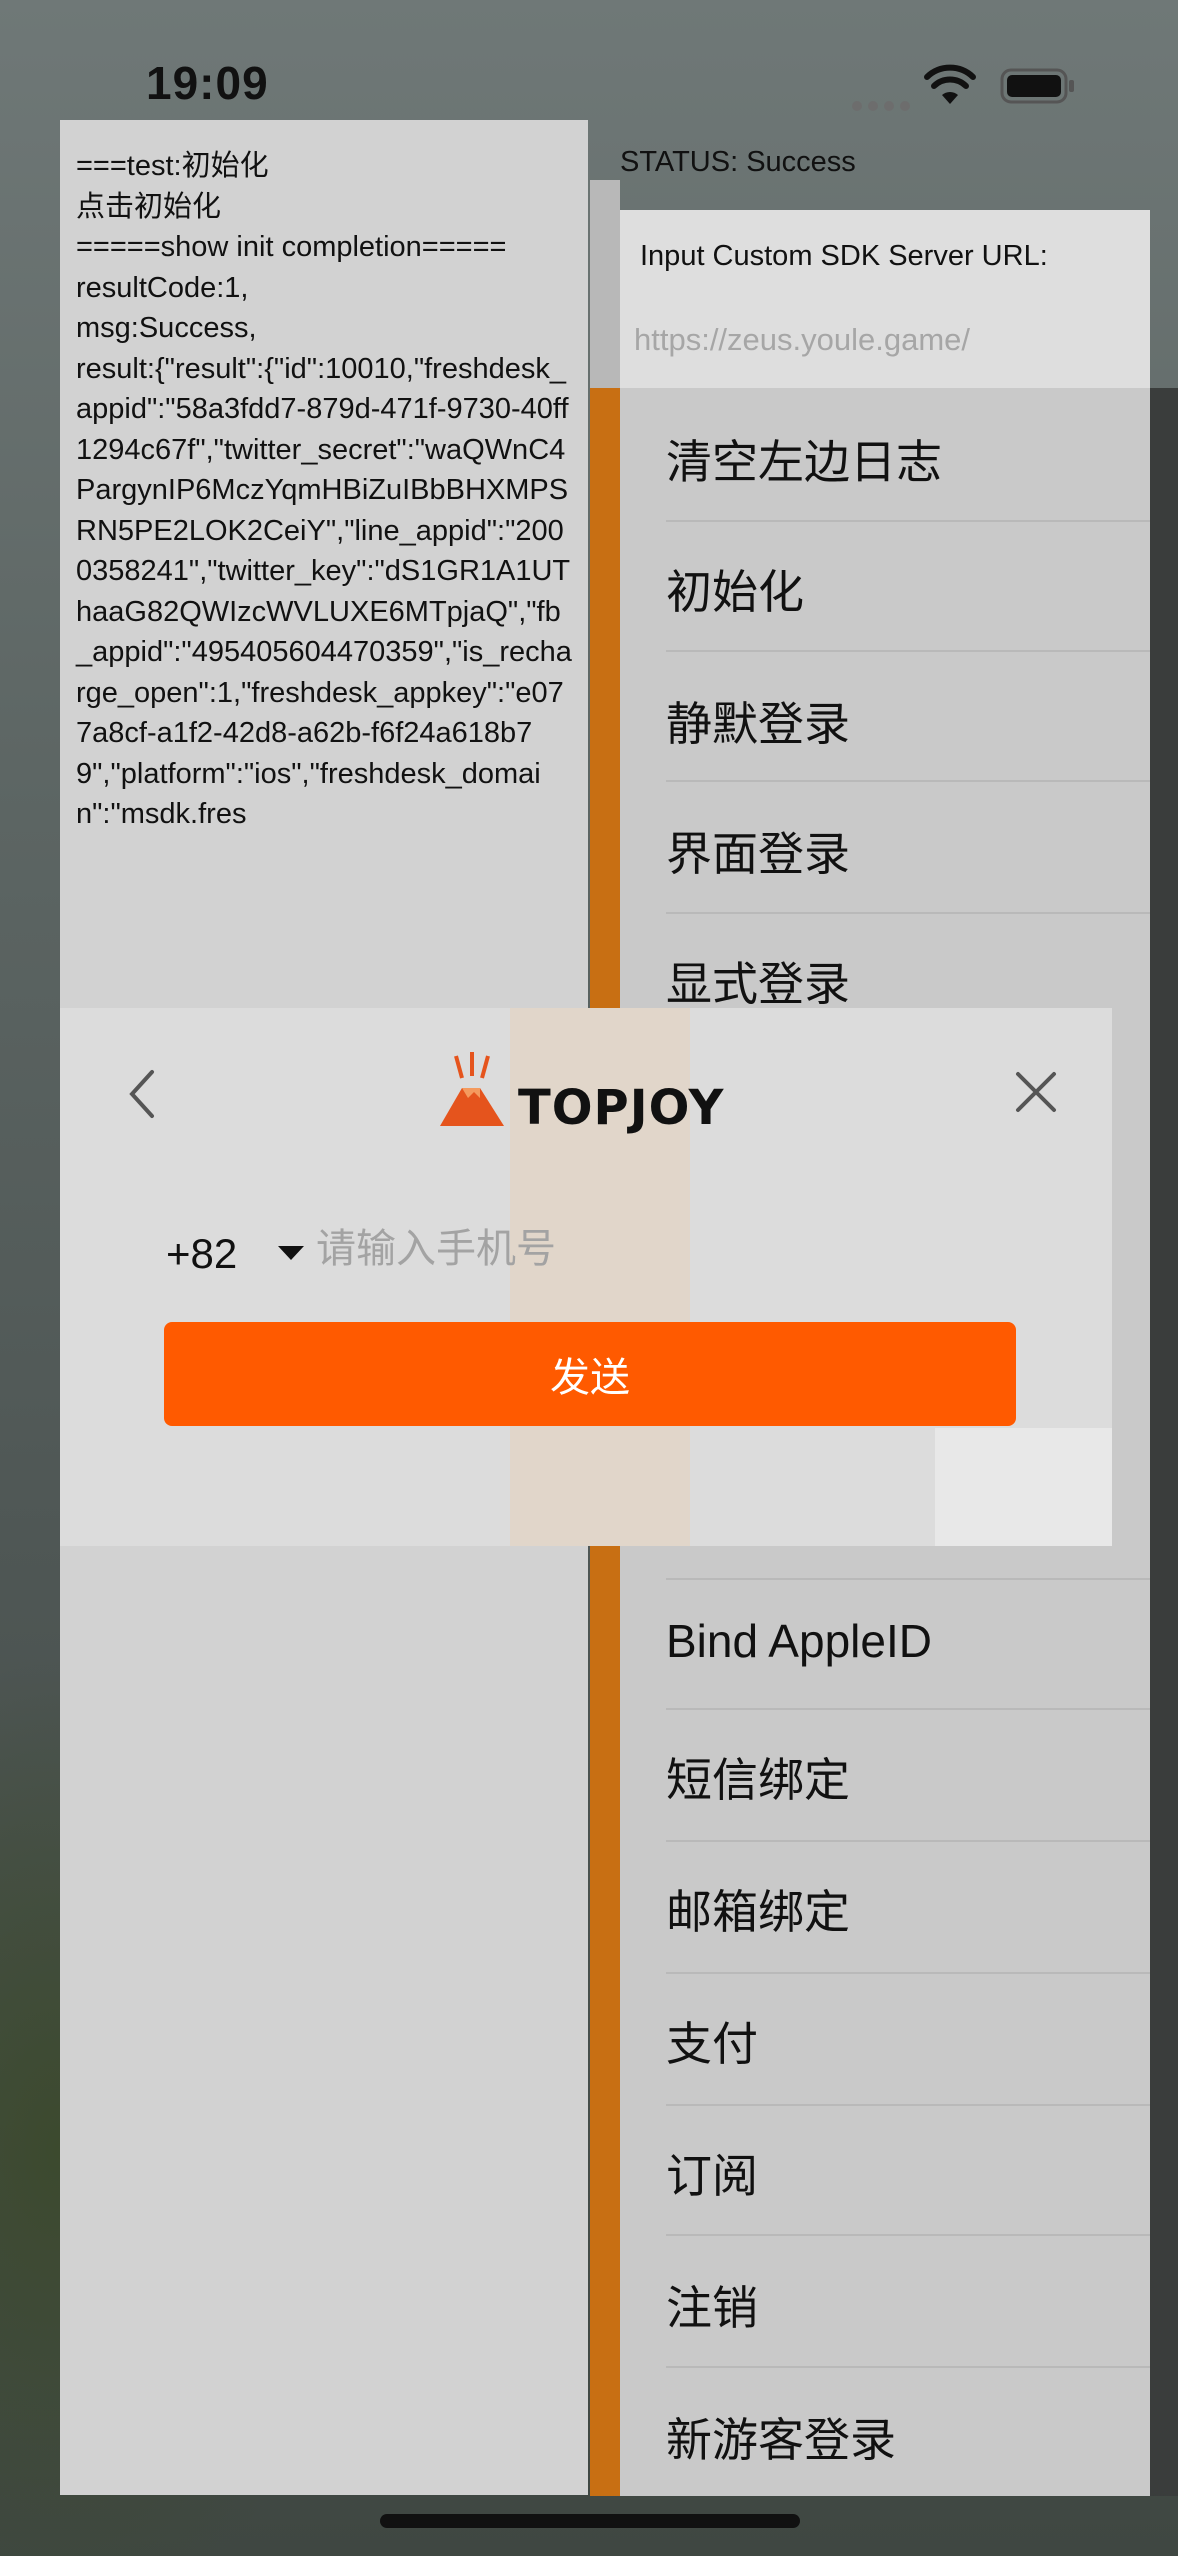  What do you see at coordinates (590, 1374) in the screenshot?
I see `send-button: 发送` at bounding box center [590, 1374].